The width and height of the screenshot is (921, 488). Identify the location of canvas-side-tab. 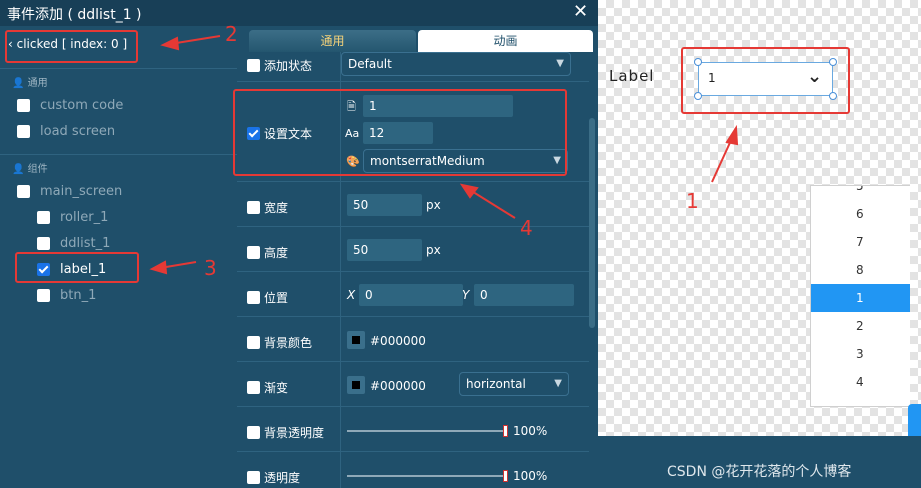
(914, 420).